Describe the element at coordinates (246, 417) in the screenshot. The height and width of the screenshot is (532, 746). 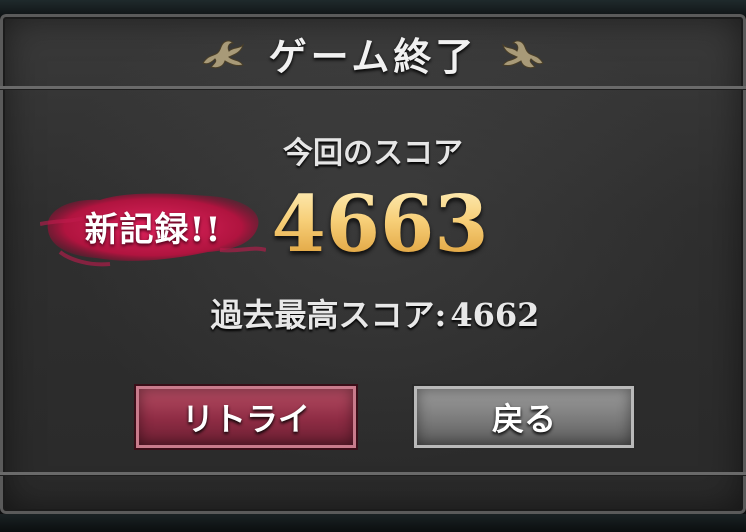
I see `retry-button: リトライ` at that location.